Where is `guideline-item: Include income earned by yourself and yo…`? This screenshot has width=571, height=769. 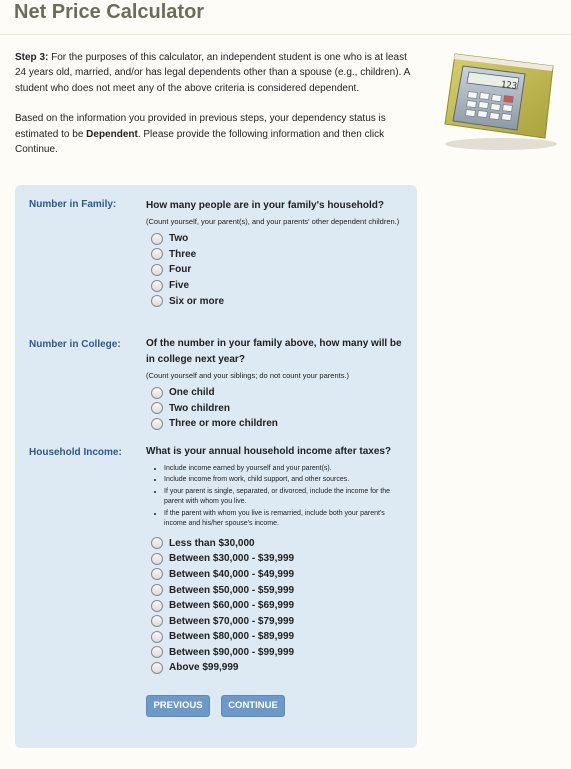 guideline-item: Include income earned by yourself and yo… is located at coordinates (285, 469).